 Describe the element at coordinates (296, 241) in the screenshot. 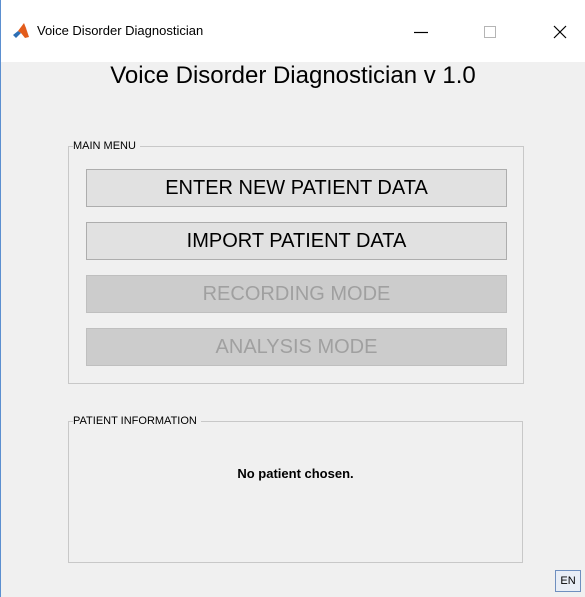

I see `import-patient-data-button: IMPORT PATIENT DATA` at that location.